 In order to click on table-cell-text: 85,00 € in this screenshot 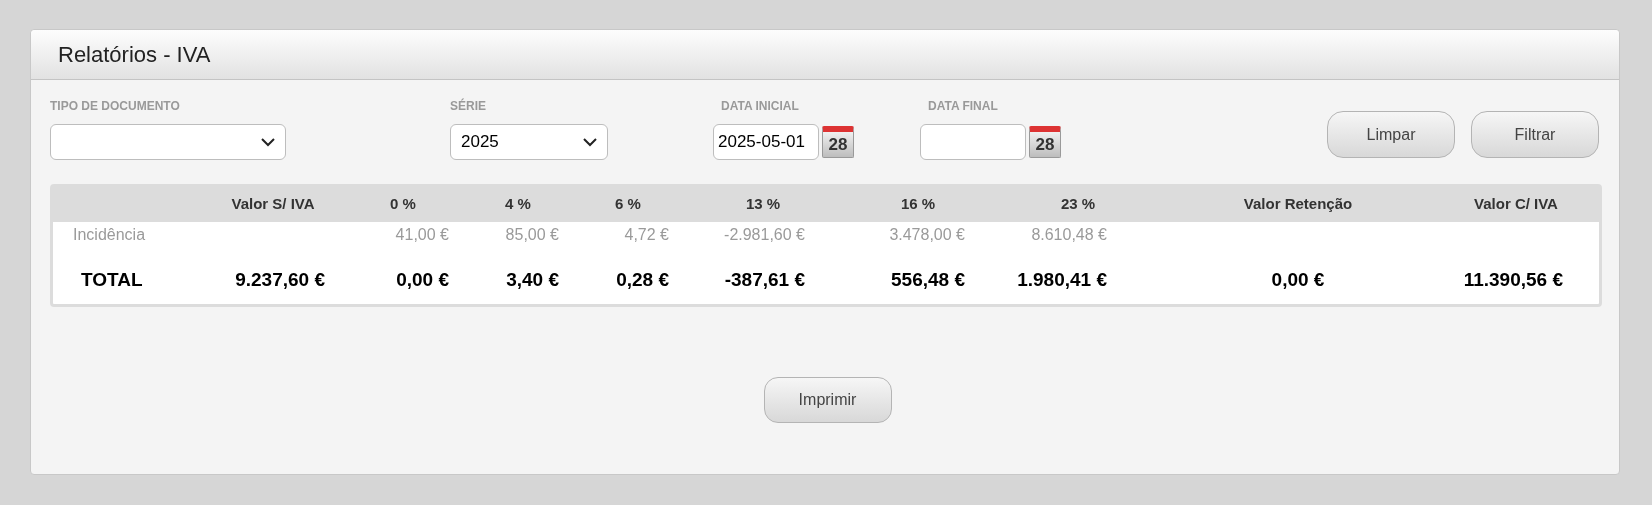, I will do `click(532, 235)`.